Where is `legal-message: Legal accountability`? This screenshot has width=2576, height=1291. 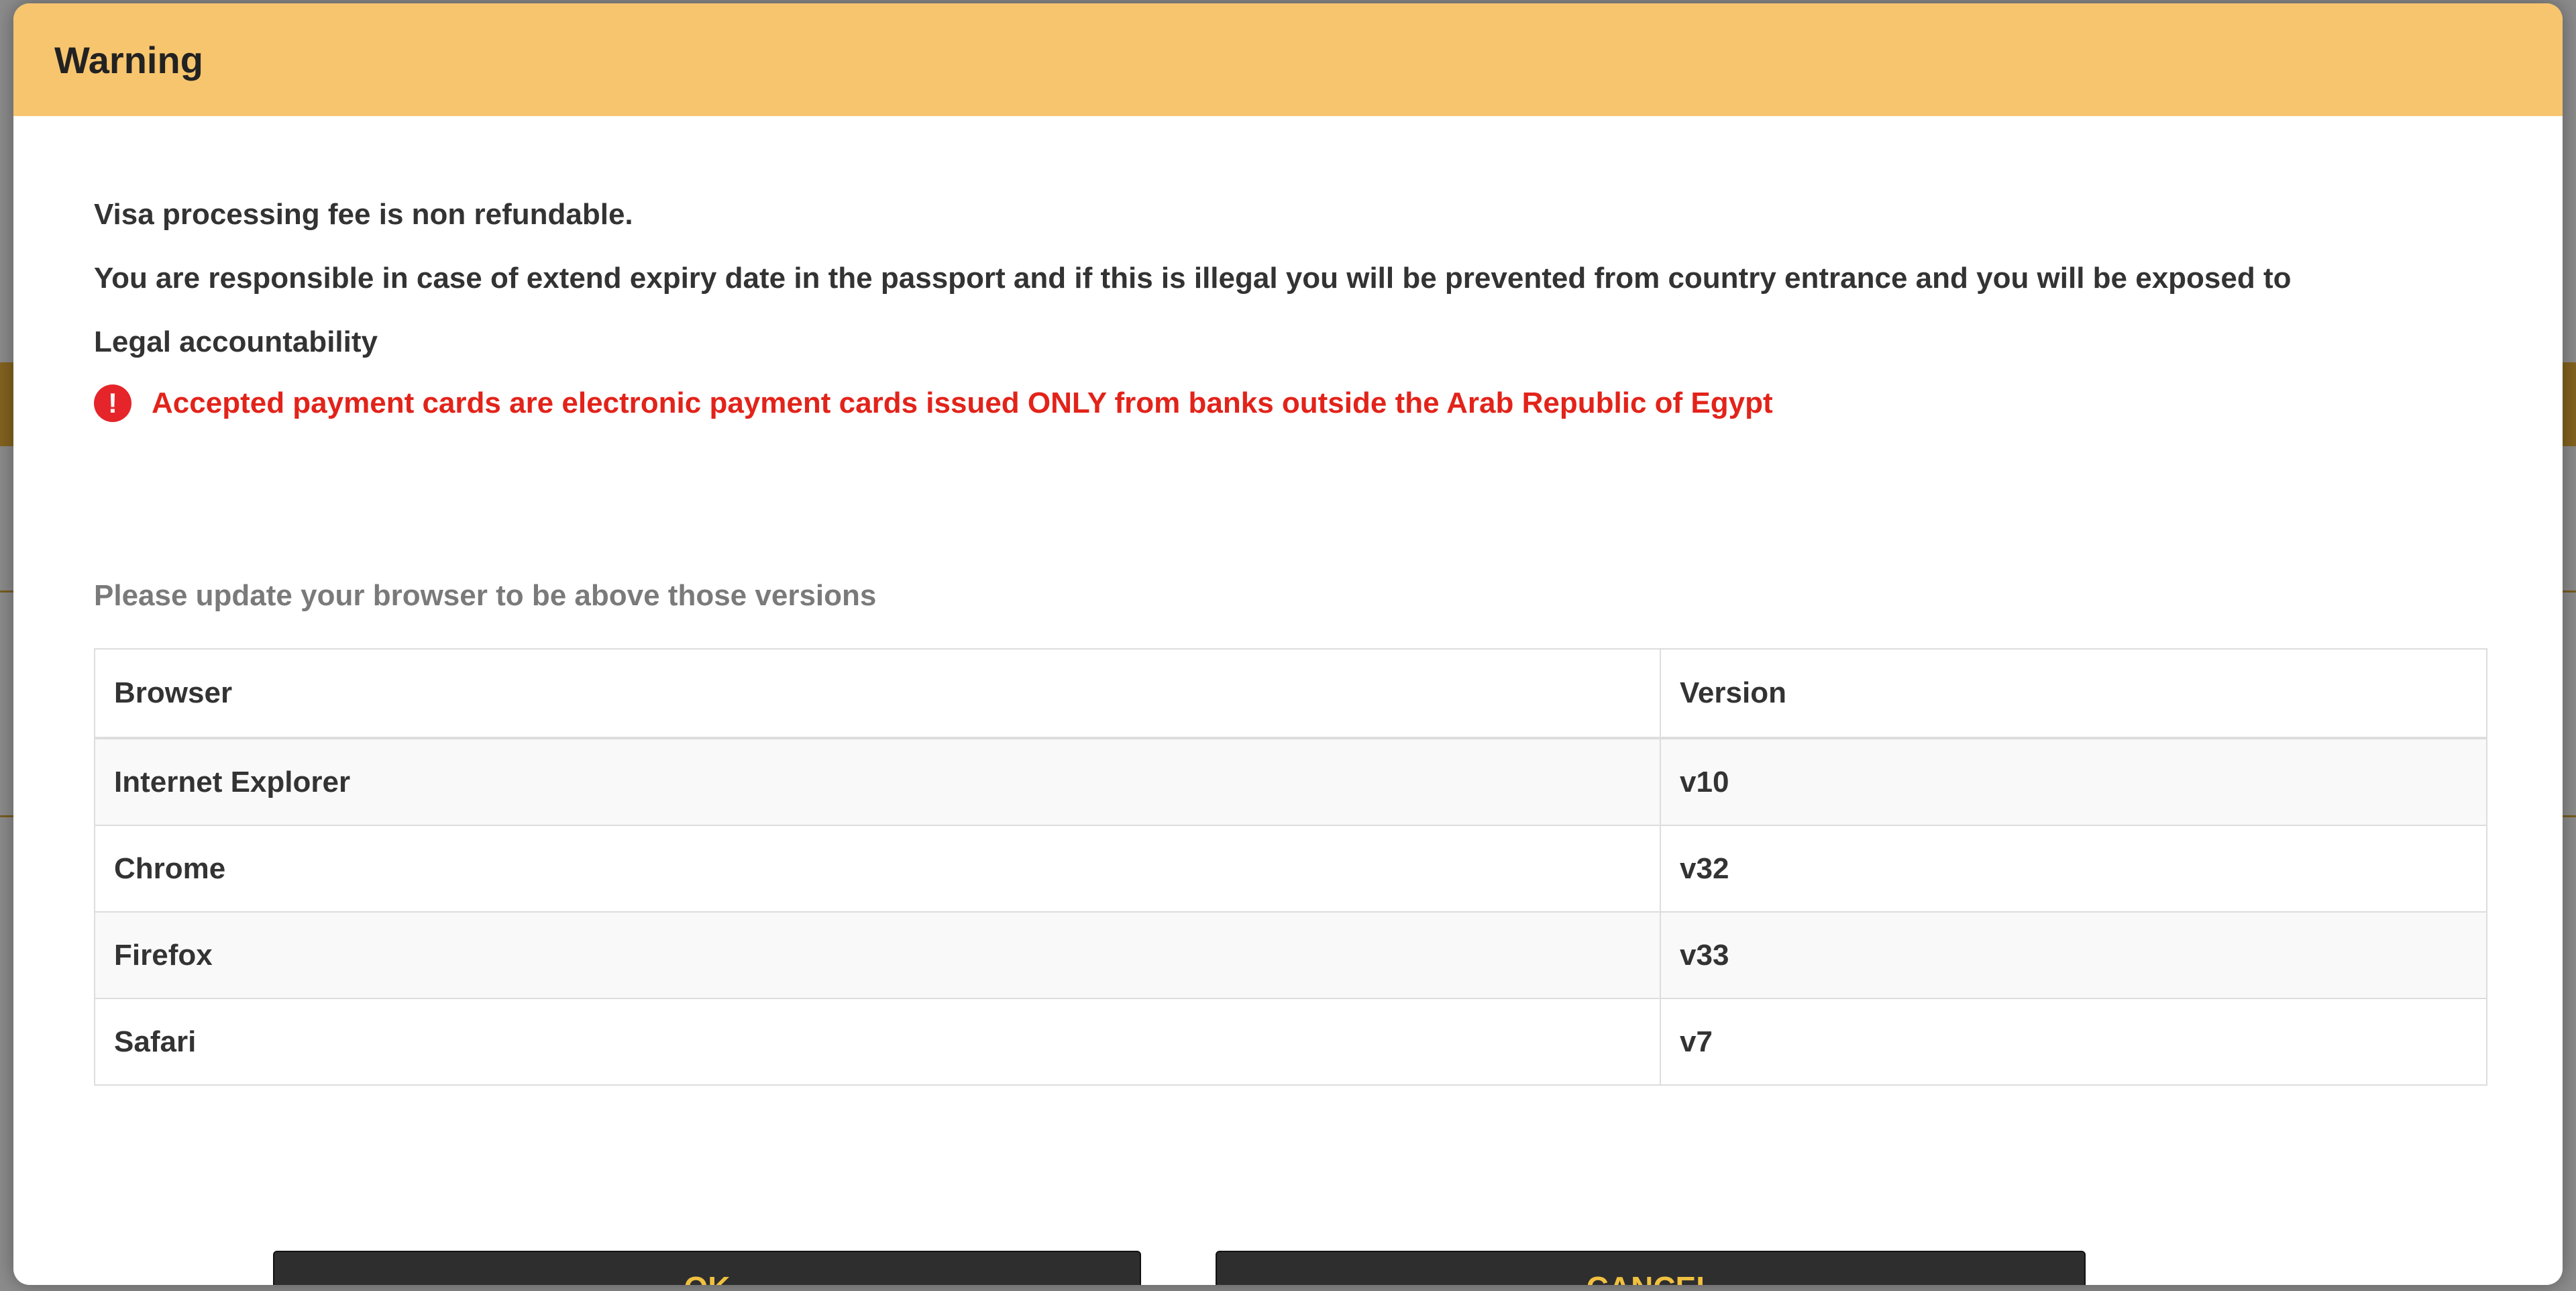
legal-message: Legal accountability is located at coordinates (236, 341).